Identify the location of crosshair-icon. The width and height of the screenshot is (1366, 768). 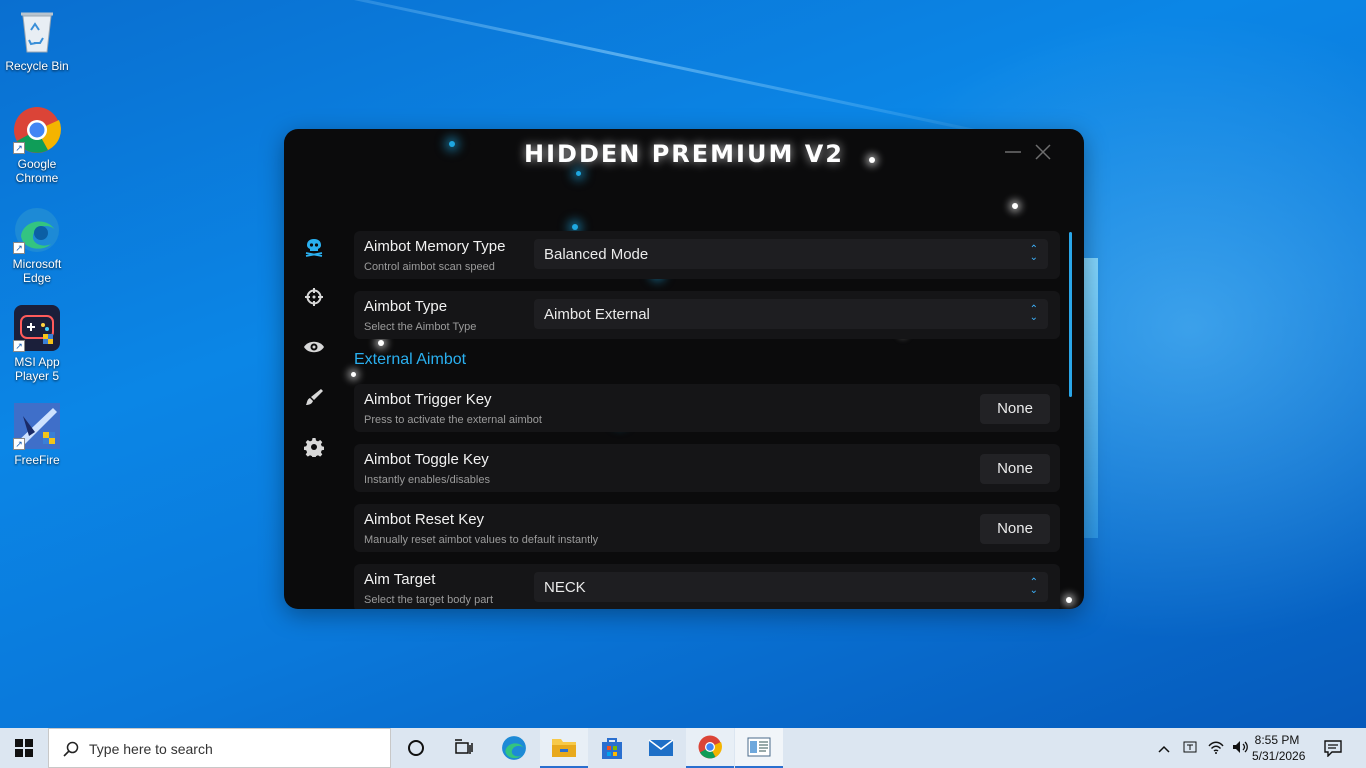
(314, 297).